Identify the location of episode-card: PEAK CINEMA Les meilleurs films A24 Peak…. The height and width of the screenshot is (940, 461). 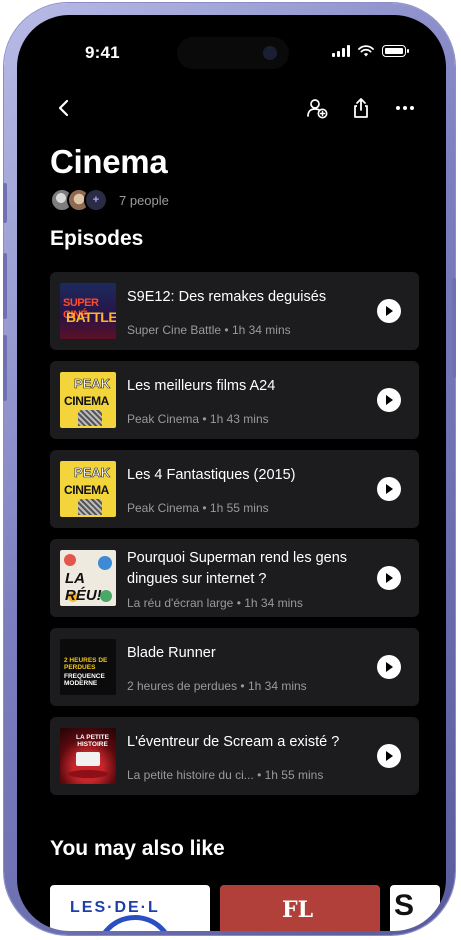
(234, 400).